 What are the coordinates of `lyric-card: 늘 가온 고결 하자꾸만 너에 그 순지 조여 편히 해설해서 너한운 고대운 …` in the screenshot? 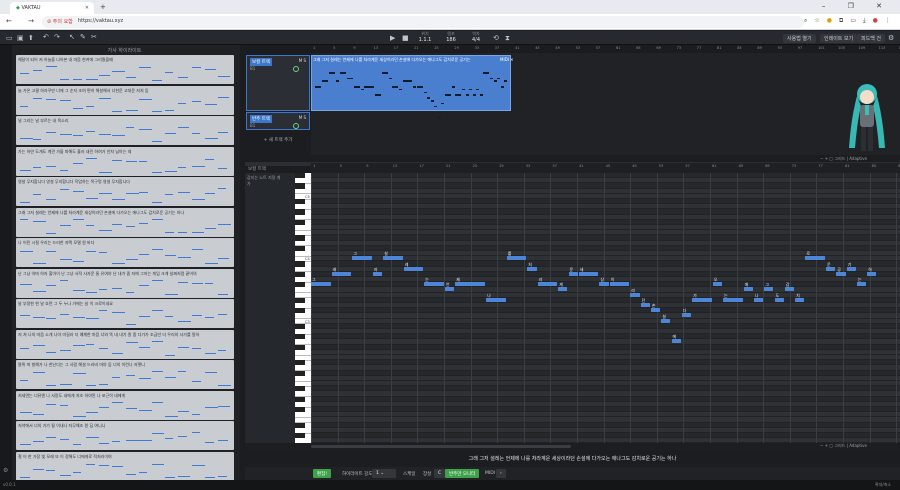 It's located at (125, 100).